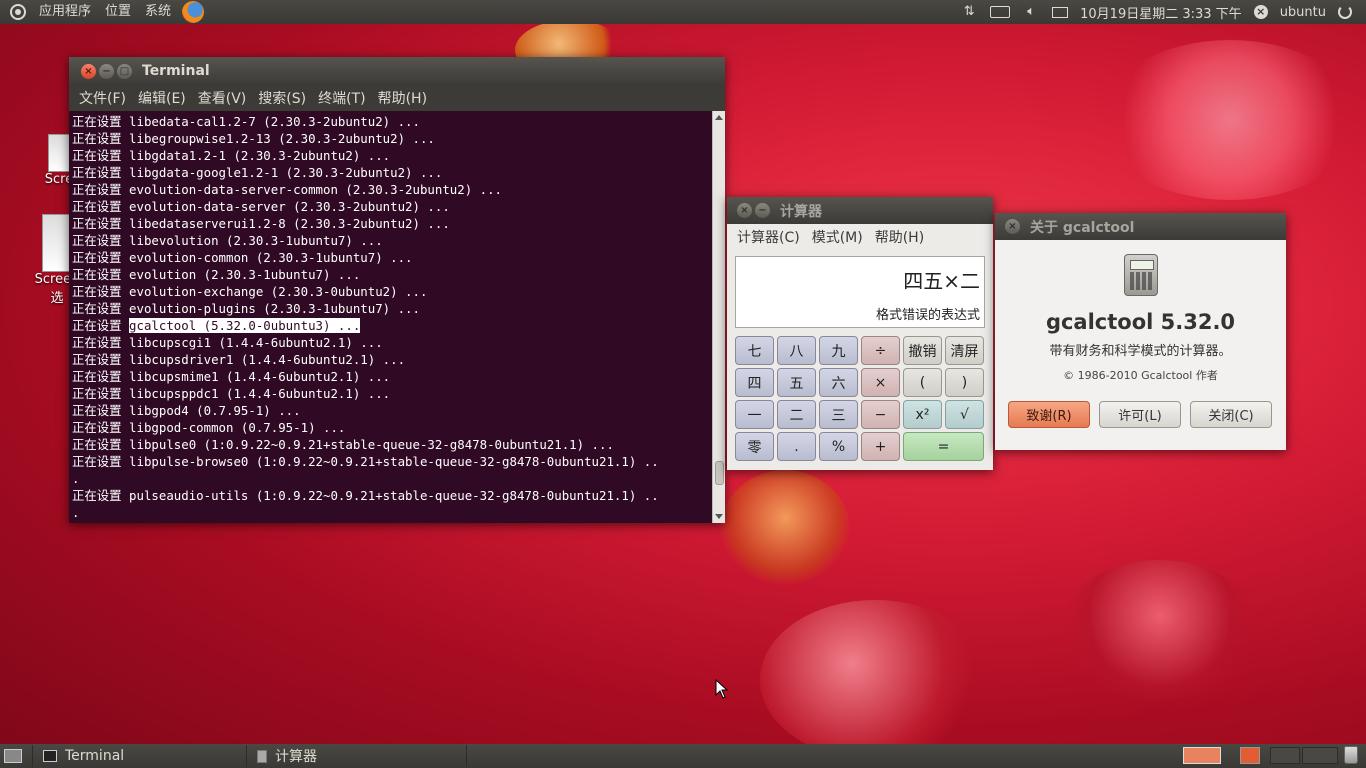  What do you see at coordinates (162, 98) in the screenshot?
I see `menu-edit: 编辑(E)` at bounding box center [162, 98].